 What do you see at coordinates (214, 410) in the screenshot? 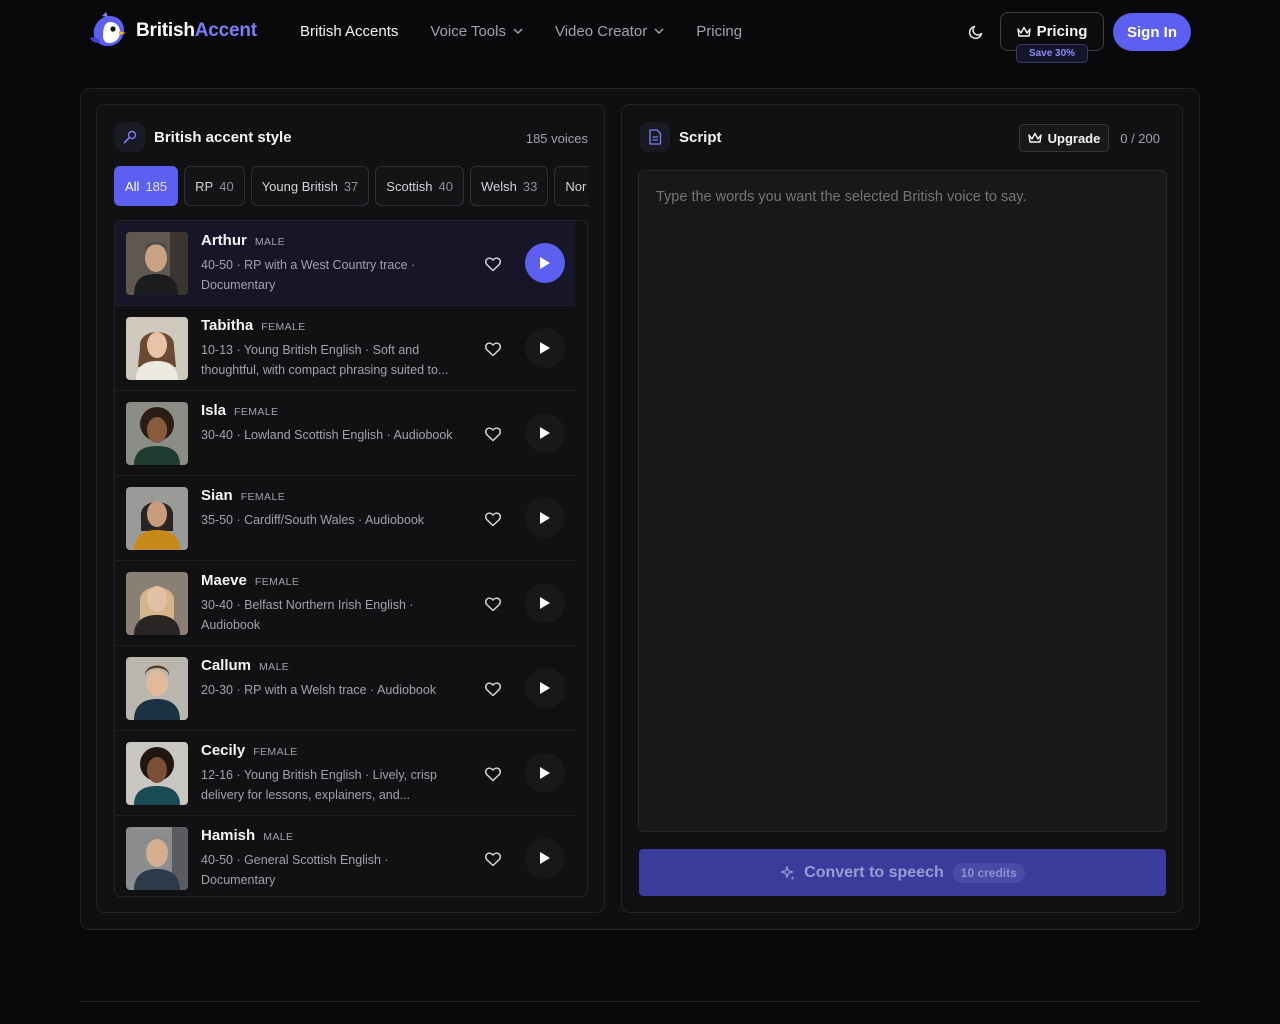
I see `voice-name-text: Isla` at bounding box center [214, 410].